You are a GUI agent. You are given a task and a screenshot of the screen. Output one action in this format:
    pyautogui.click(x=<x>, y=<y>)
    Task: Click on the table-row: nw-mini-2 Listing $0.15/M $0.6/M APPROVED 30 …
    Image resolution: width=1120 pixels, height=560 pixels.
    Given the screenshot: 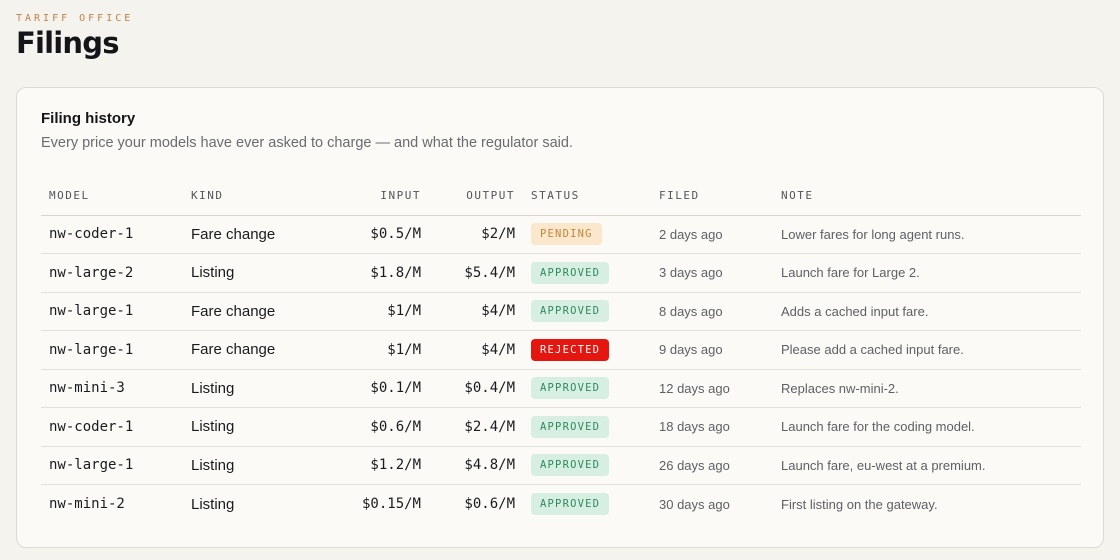 What is the action you would take?
    pyautogui.click(x=561, y=504)
    